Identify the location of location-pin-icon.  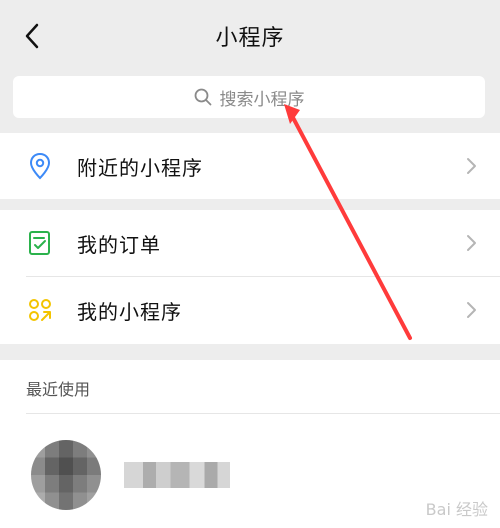
(40, 166).